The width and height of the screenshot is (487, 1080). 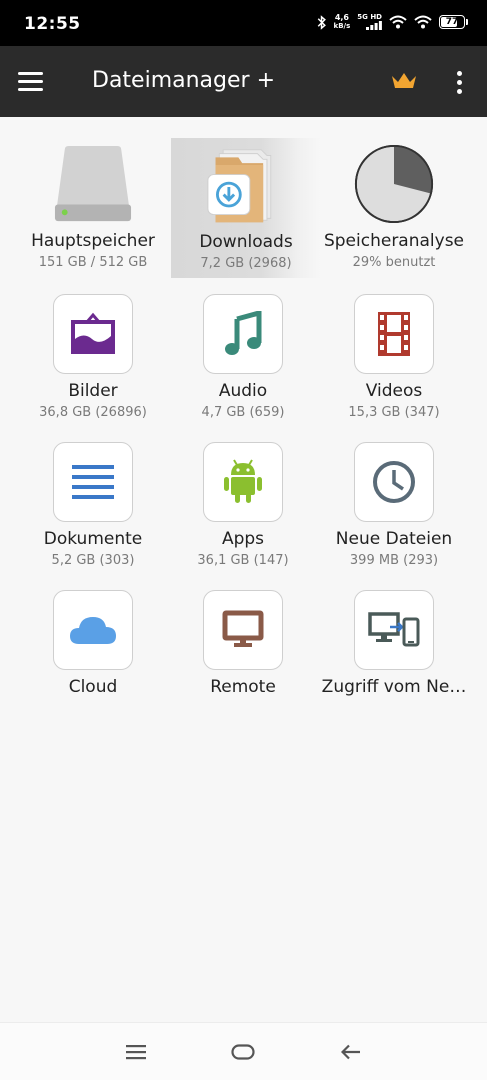 What do you see at coordinates (30, 73) in the screenshot?
I see `hamburger-icon` at bounding box center [30, 73].